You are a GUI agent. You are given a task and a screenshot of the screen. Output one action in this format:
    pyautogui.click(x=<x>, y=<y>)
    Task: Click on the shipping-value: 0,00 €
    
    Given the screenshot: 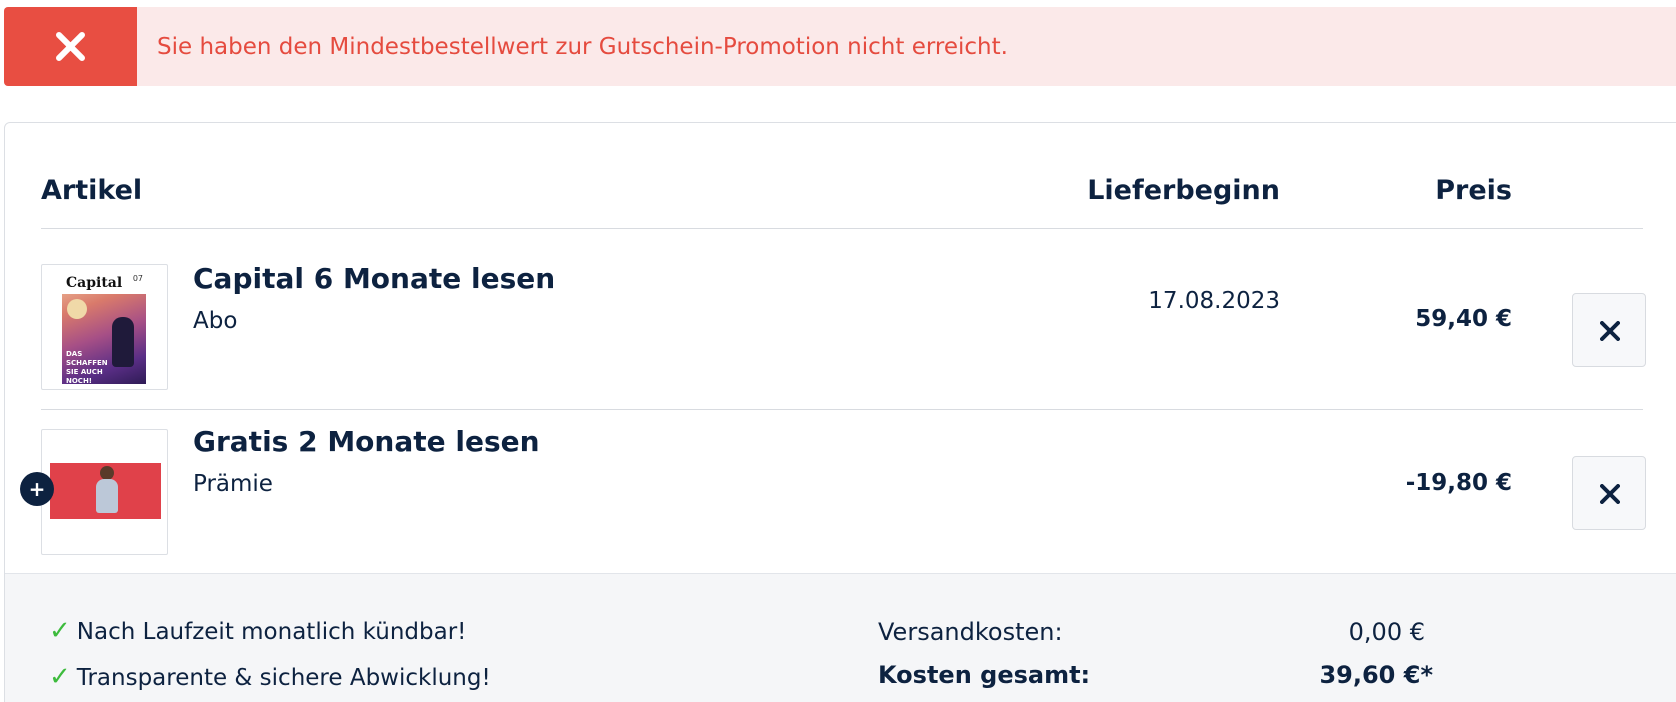 What is the action you would take?
    pyautogui.click(x=1386, y=632)
    